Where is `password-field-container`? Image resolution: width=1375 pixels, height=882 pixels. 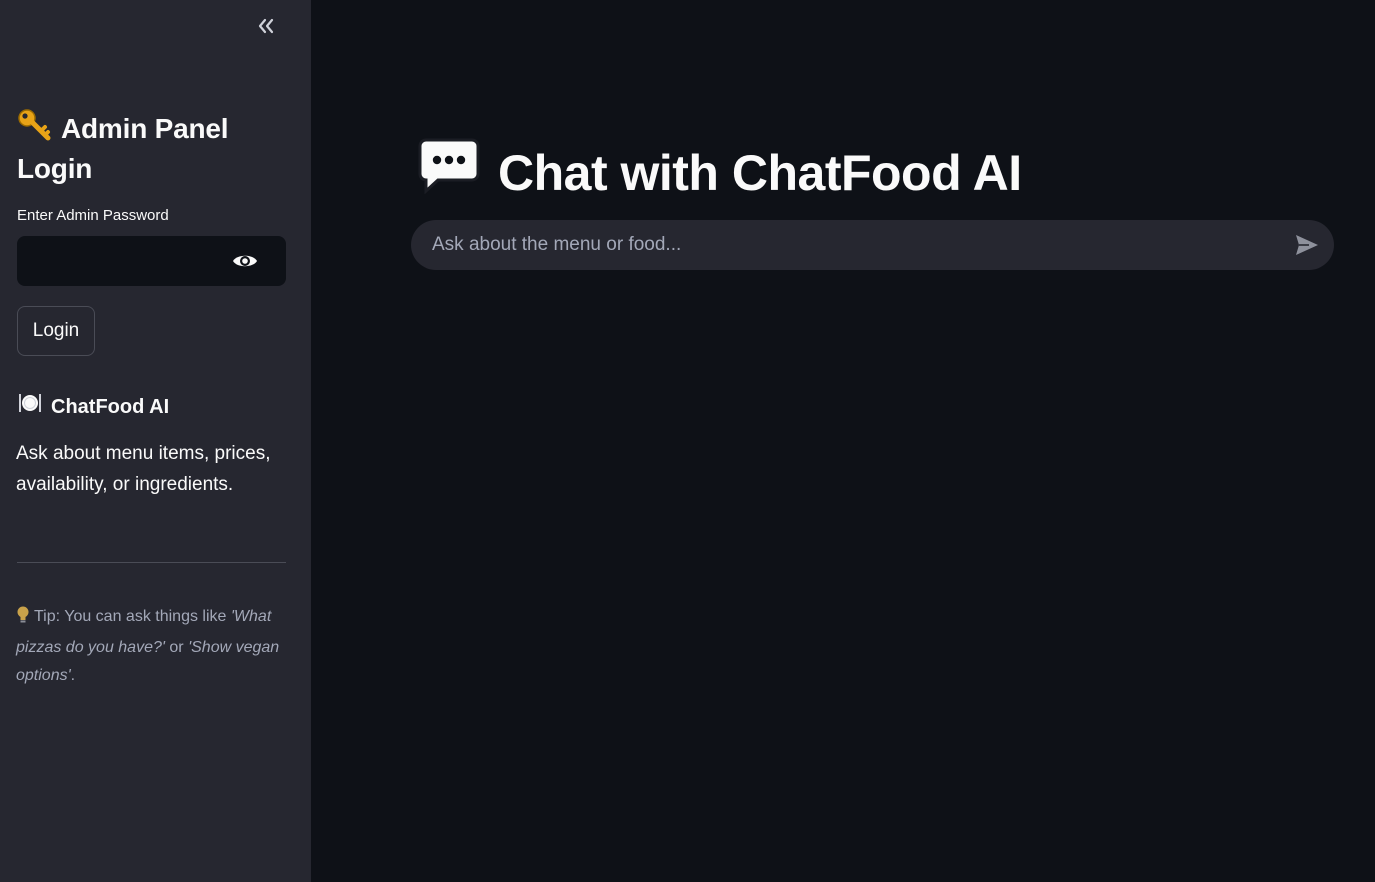
password-field-container is located at coordinates (151, 261).